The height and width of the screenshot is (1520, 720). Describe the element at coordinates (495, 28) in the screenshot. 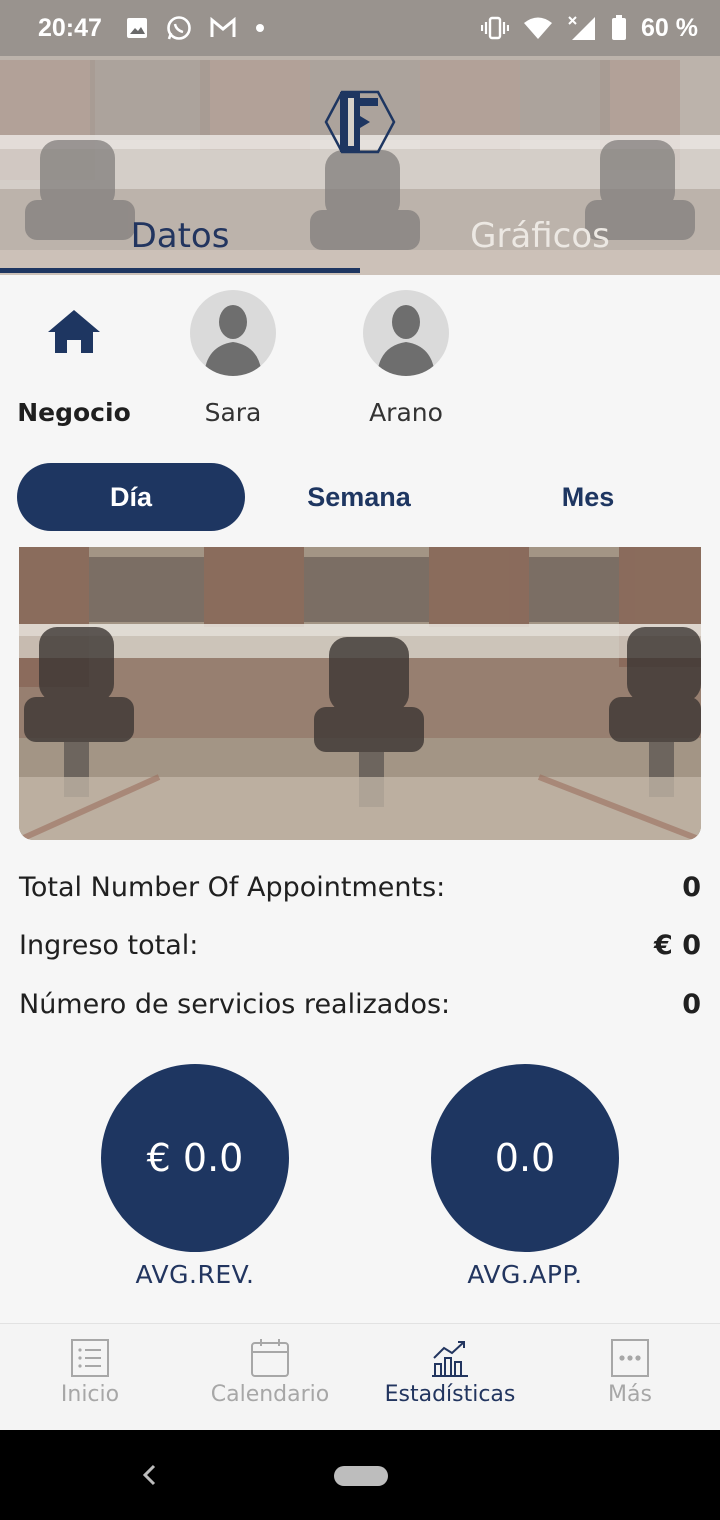

I see `vibrate-icon` at that location.